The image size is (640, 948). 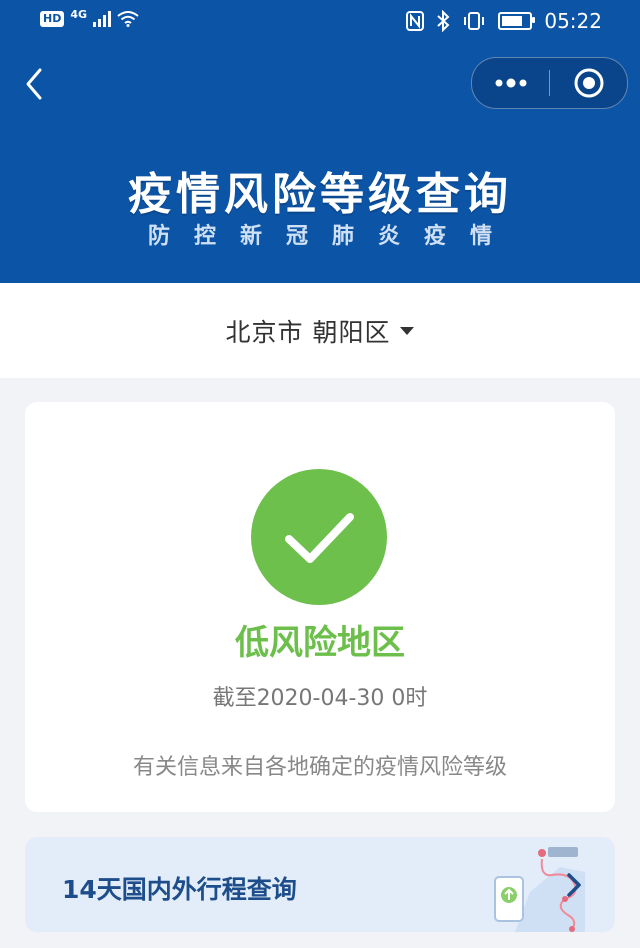 What do you see at coordinates (128, 19) in the screenshot?
I see `wifi-icon` at bounding box center [128, 19].